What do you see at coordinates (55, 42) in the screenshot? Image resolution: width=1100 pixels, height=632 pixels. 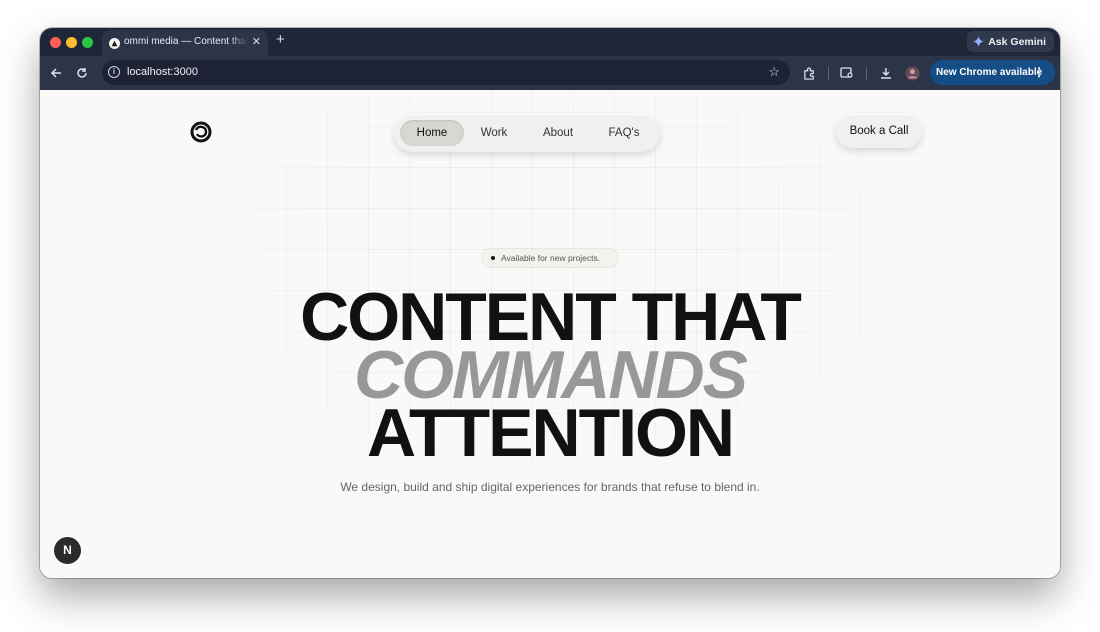 I see `close-window-button` at bounding box center [55, 42].